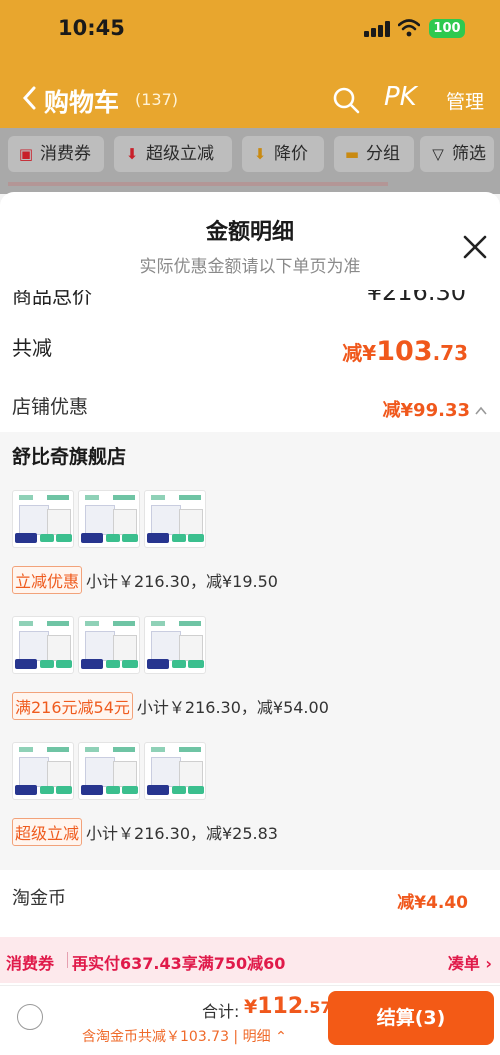 The height and width of the screenshot is (1055, 500). I want to click on discount-group: 满216元减54元 小计￥216.30，减¥54.00, so click(252, 668).